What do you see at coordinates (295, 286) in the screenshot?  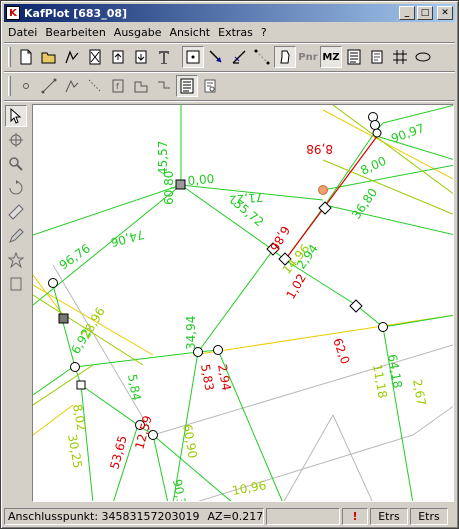 I see `map-label: 1,02` at bounding box center [295, 286].